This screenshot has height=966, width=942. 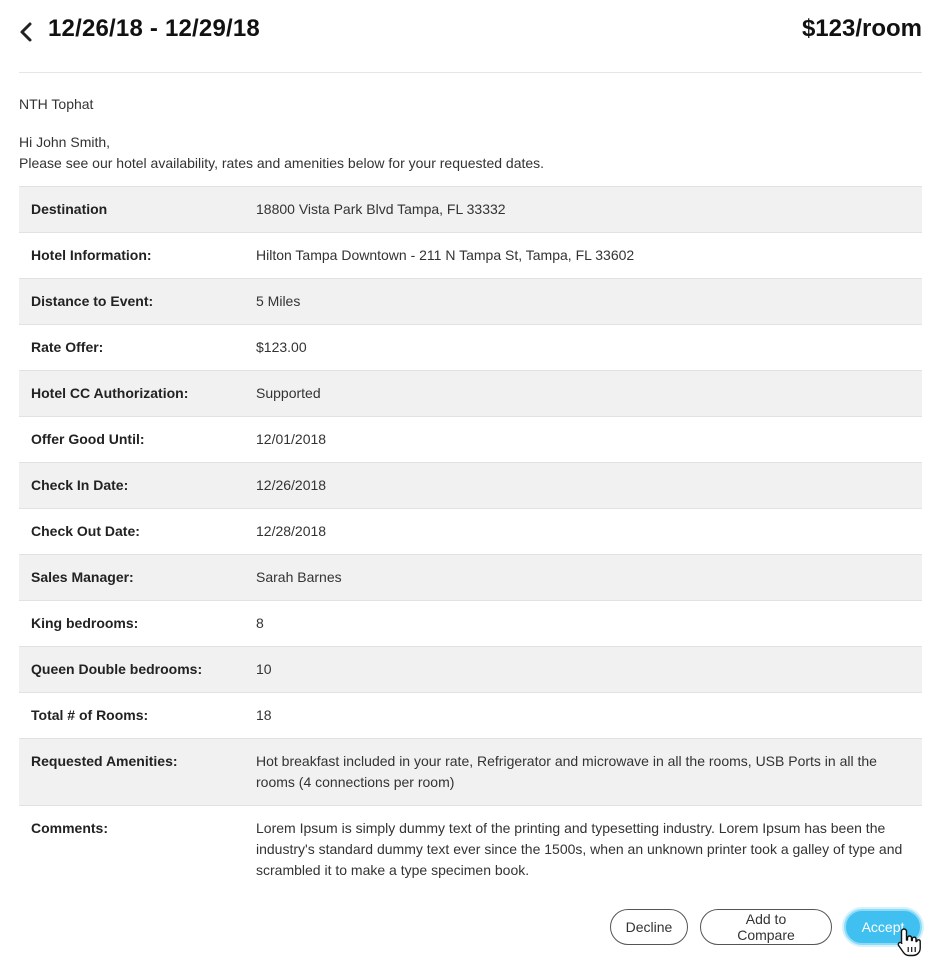 I want to click on chevron-left-icon, so click(x=26, y=32).